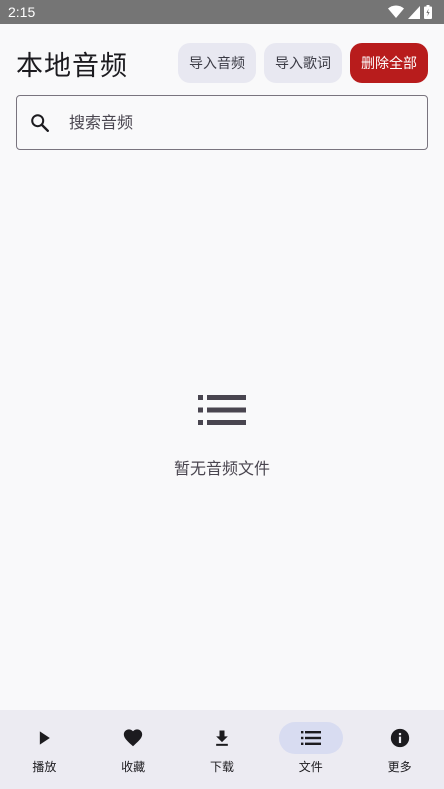 This screenshot has width=444, height=789. I want to click on nav-label-download: 下载, so click(221, 767).